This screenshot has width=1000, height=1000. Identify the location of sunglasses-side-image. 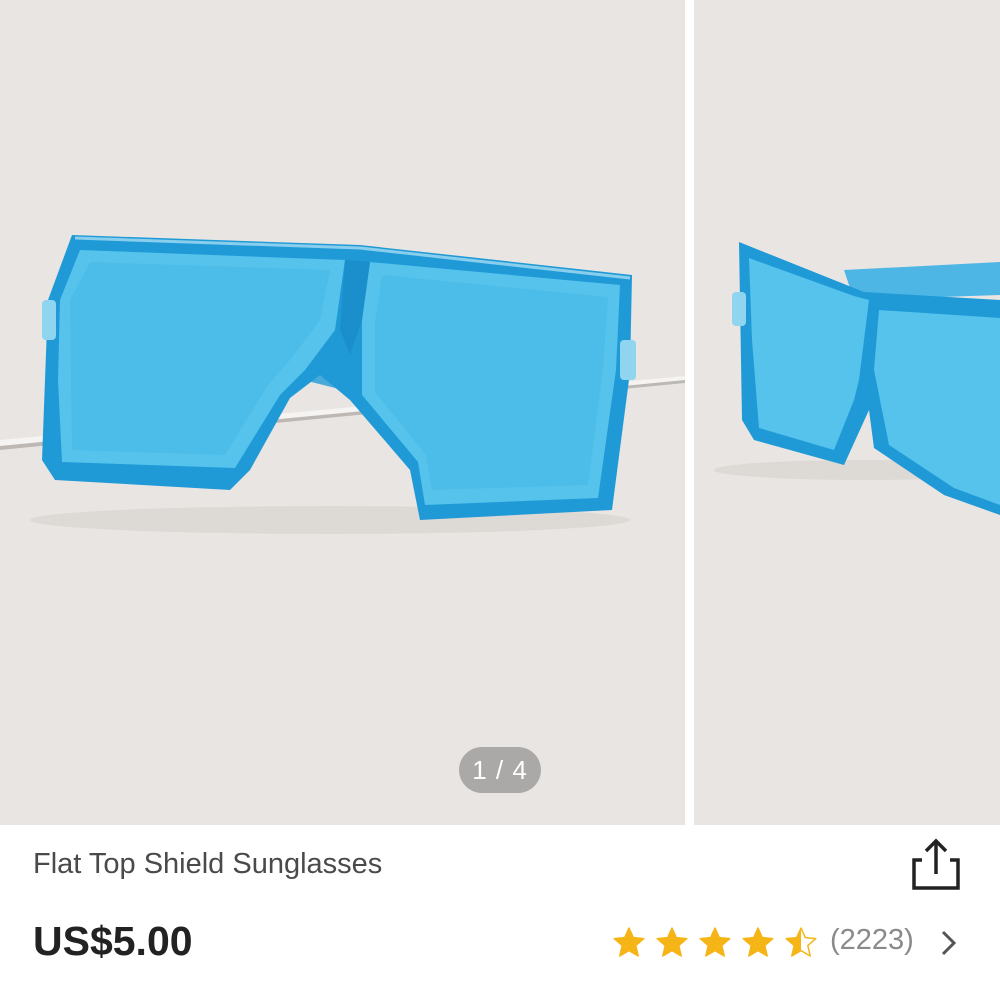
(857, 378).